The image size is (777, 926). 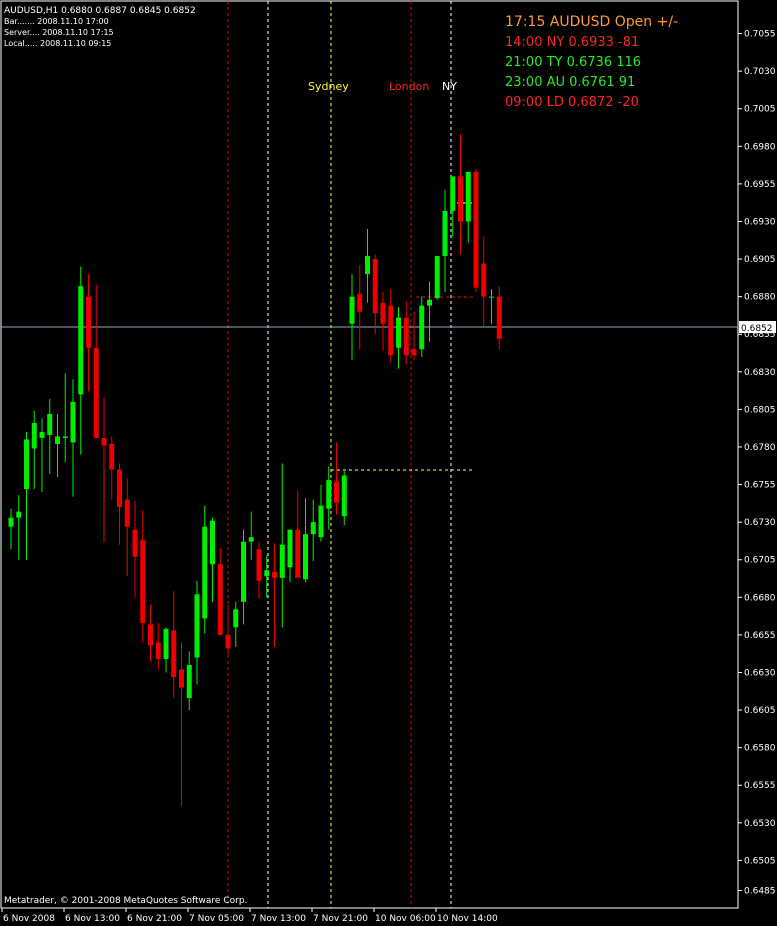 What do you see at coordinates (340, 919) in the screenshot?
I see `x-tick-label: 7 Nov 21:00` at bounding box center [340, 919].